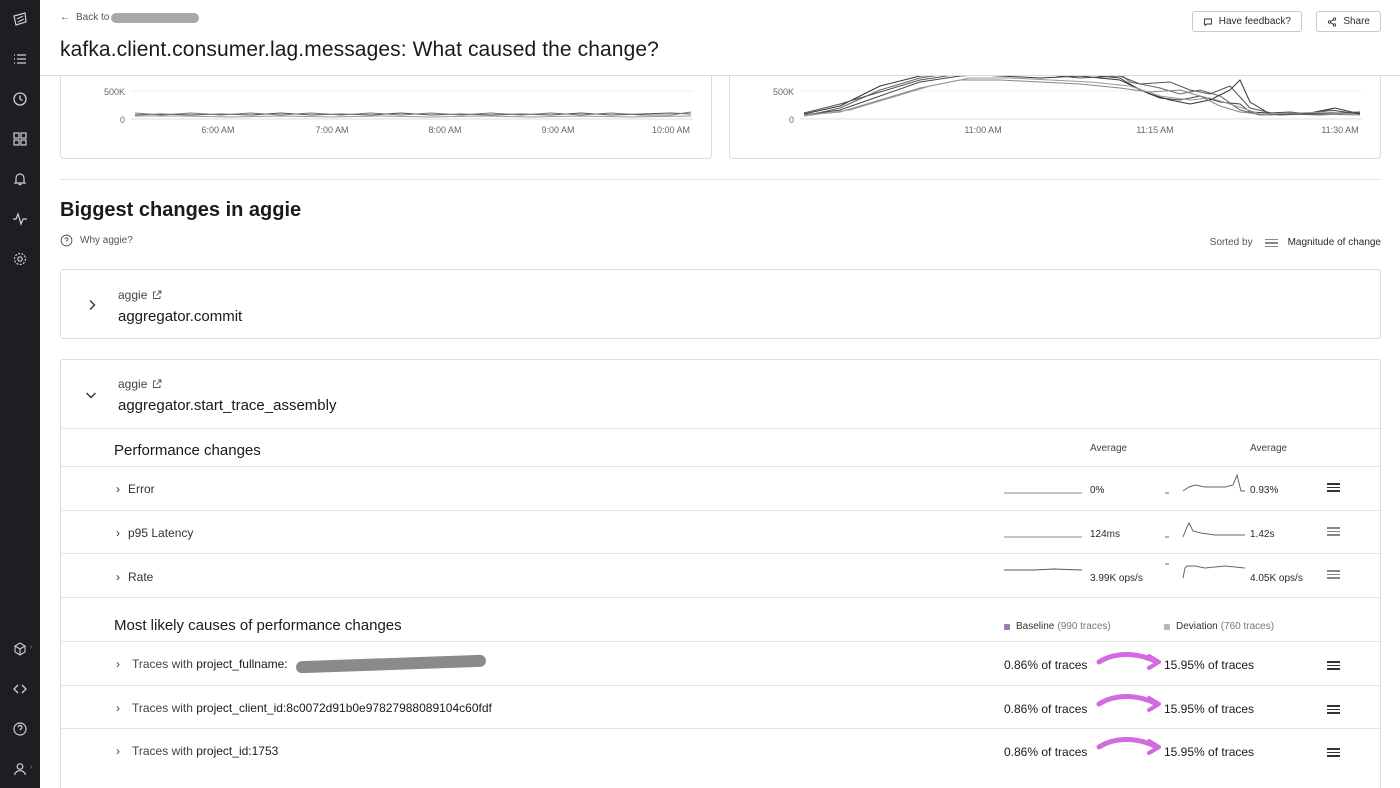  I want to click on user-icon: ›, so click(21, 769).